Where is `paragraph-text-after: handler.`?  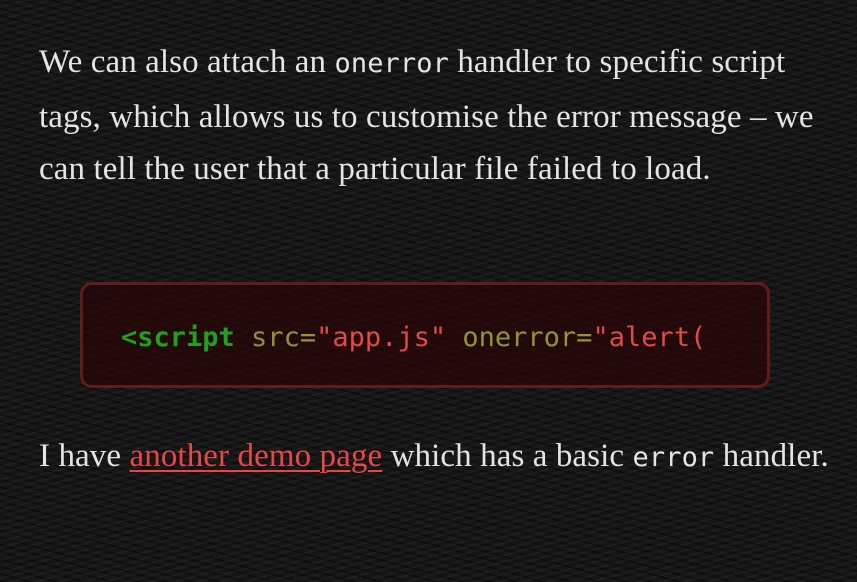
paragraph-text-after: handler. is located at coordinates (771, 456).